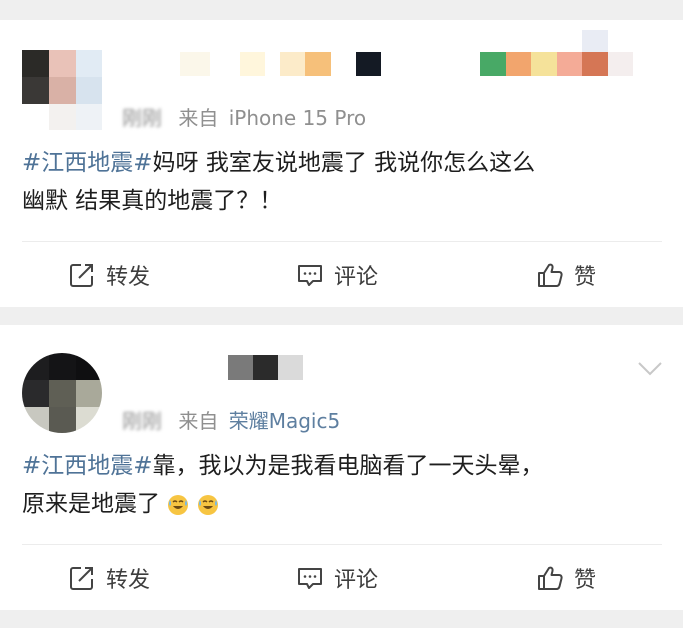 This screenshot has width=683, height=640. What do you see at coordinates (342, 182) in the screenshot?
I see `post-text: #江西地震#妈呀 我室友说地震了 我说你怎么这么 幽默 结果真的地震了？！` at bounding box center [342, 182].